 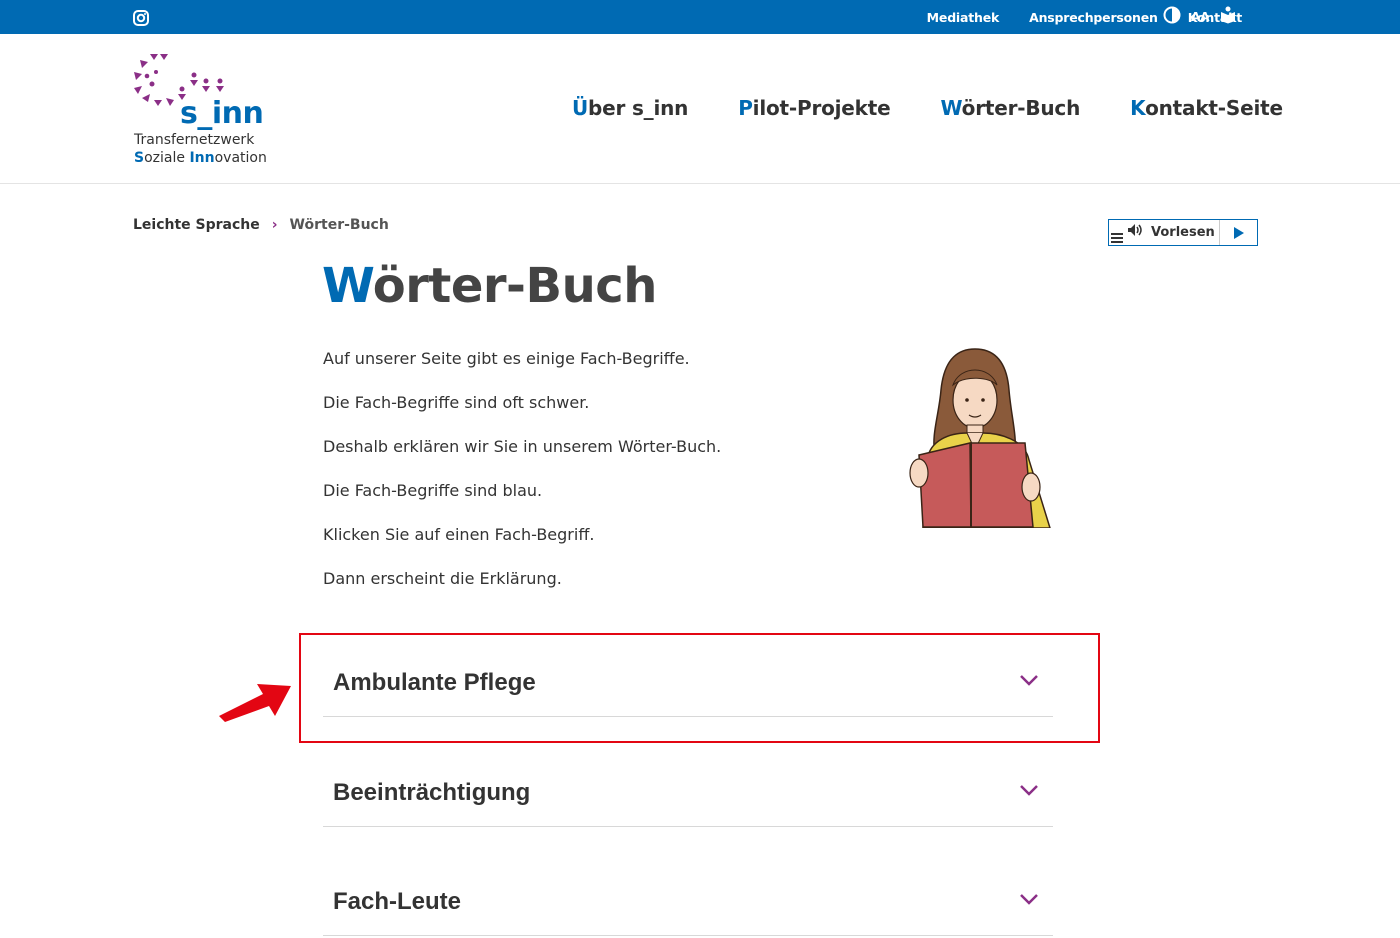 I want to click on intro-line: Die Fach-Begriffe sind oft schwer., so click(x=456, y=402).